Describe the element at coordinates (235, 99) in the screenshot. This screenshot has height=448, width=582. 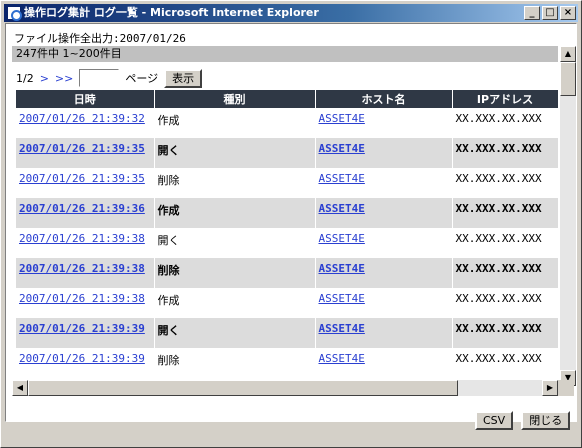
I see `column-header-type: 種別` at that location.